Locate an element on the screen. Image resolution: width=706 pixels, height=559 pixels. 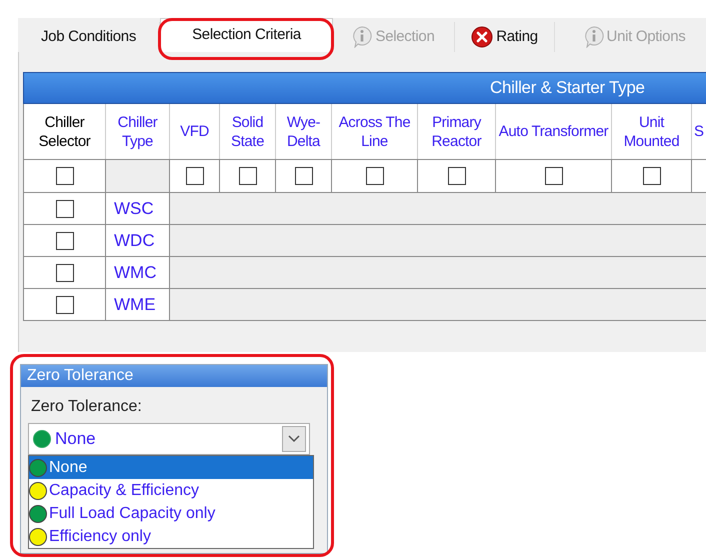
table-cell: WDC is located at coordinates (138, 240).